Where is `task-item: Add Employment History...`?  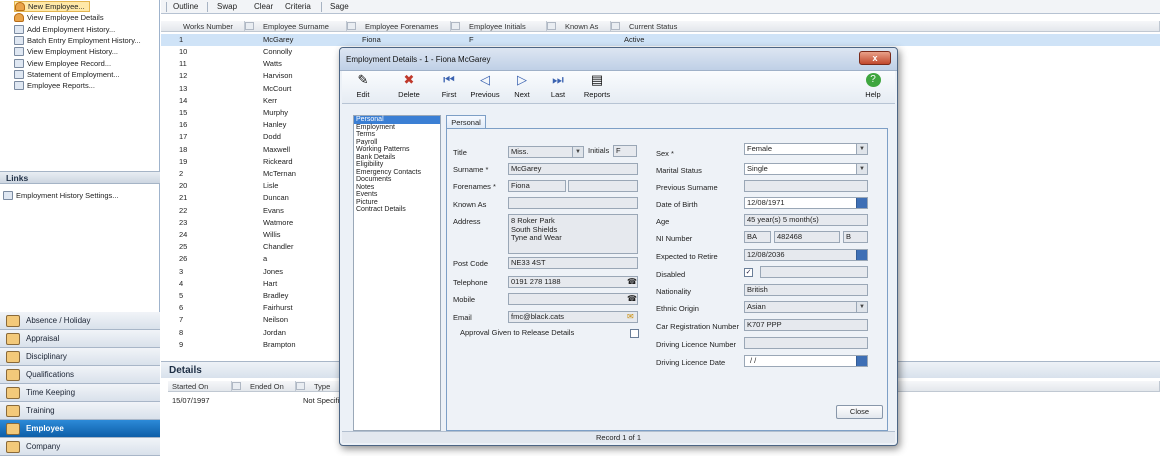 task-item: Add Employment History... is located at coordinates (64, 29).